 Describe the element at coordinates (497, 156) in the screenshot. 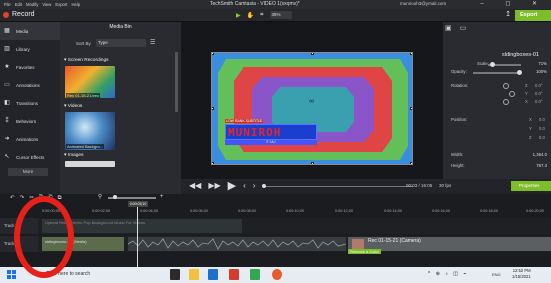

I see `width-row: Width: 1,364.0` at that location.